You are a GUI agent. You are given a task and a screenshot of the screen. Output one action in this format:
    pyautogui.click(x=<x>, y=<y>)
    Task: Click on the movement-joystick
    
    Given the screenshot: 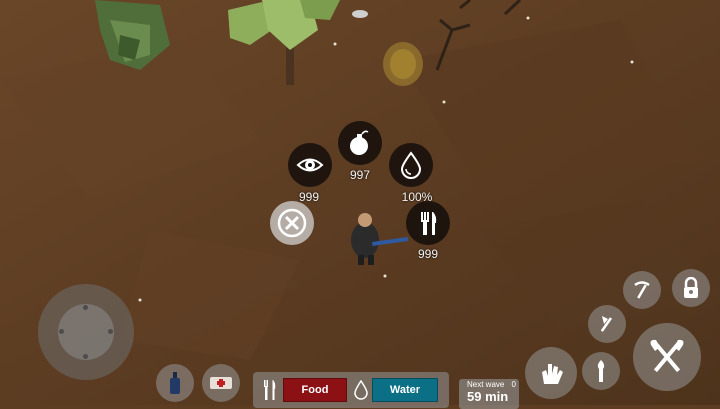 What is the action you would take?
    pyautogui.click(x=86, y=332)
    